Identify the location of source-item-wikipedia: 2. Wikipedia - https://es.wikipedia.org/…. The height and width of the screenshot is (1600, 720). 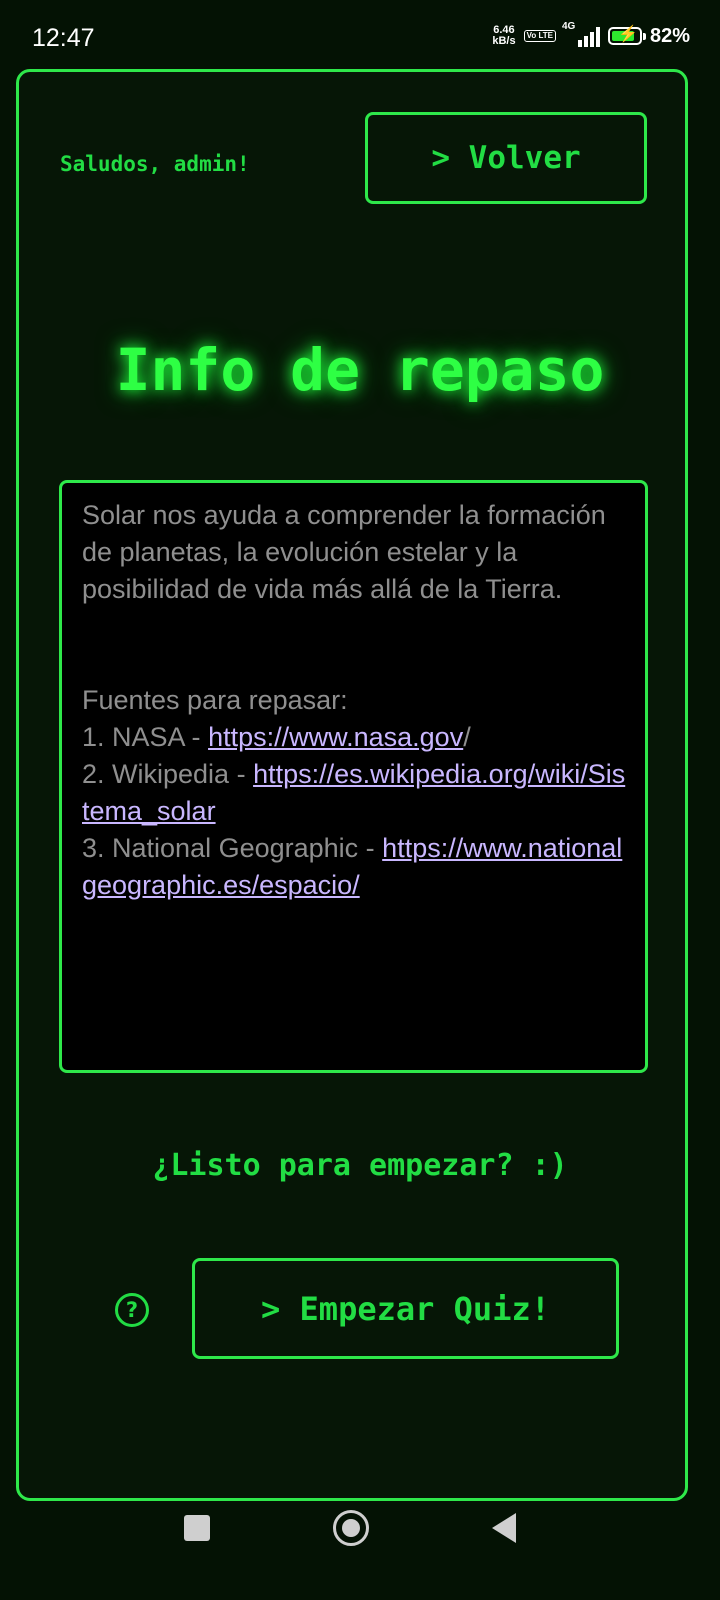
(354, 792).